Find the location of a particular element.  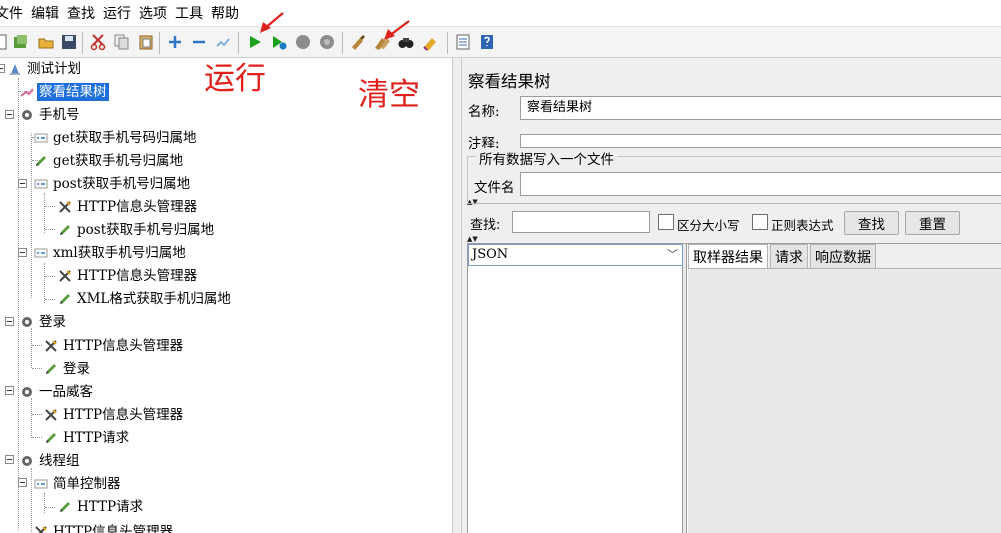

renderer-select: JSON ﹀ is located at coordinates (575, 255).